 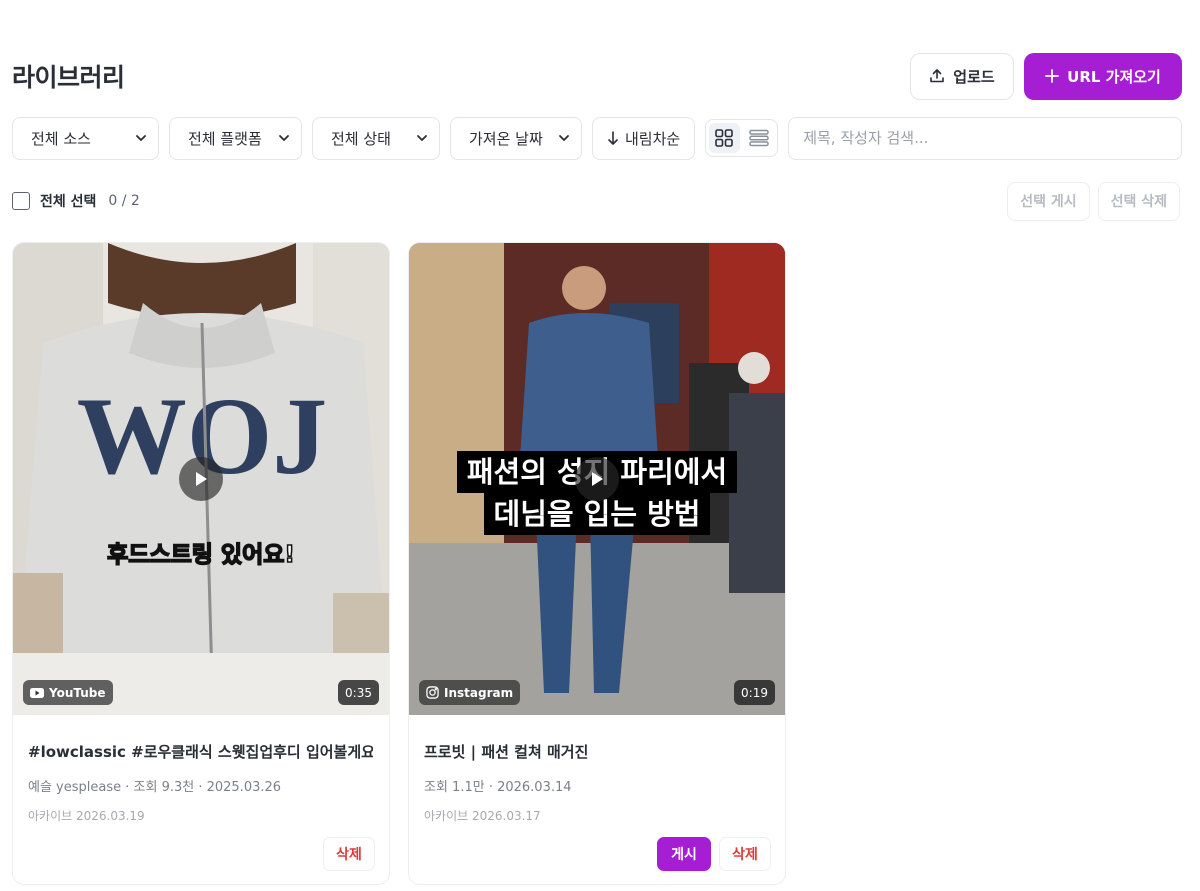 What do you see at coordinates (200, 752) in the screenshot?
I see `card-title: #lowclassic #로우클래식 스웻집업후디 입어볼게요 #` at bounding box center [200, 752].